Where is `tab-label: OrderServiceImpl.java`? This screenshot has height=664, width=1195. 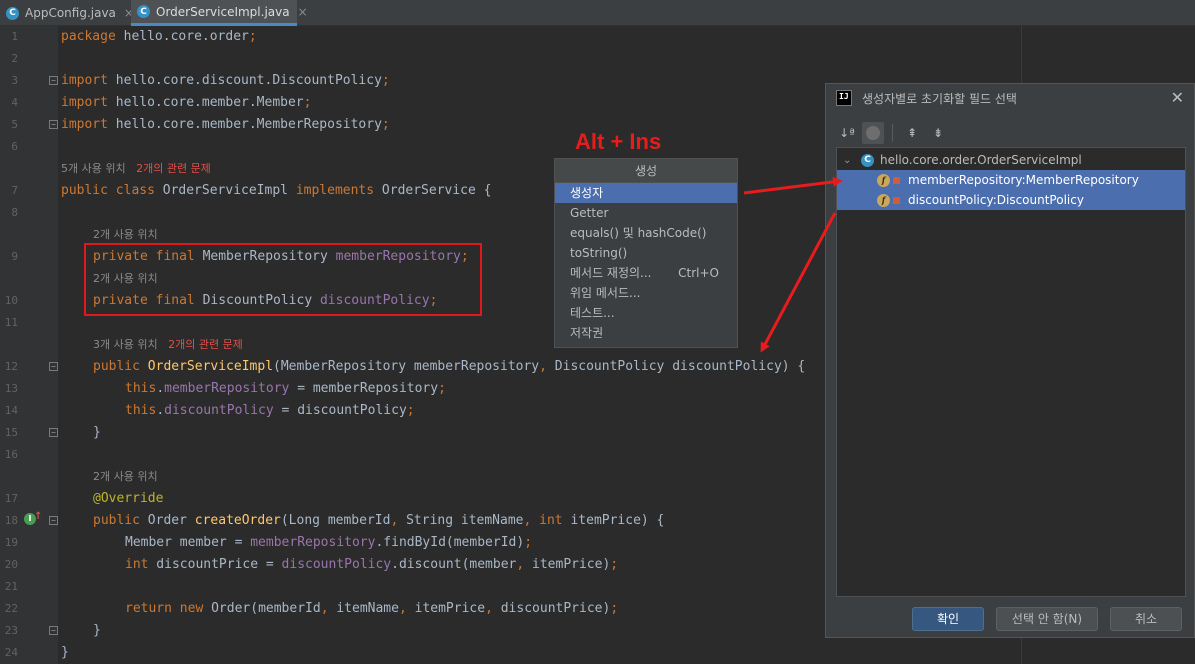 tab-label: OrderServiceImpl.java is located at coordinates (223, 11).